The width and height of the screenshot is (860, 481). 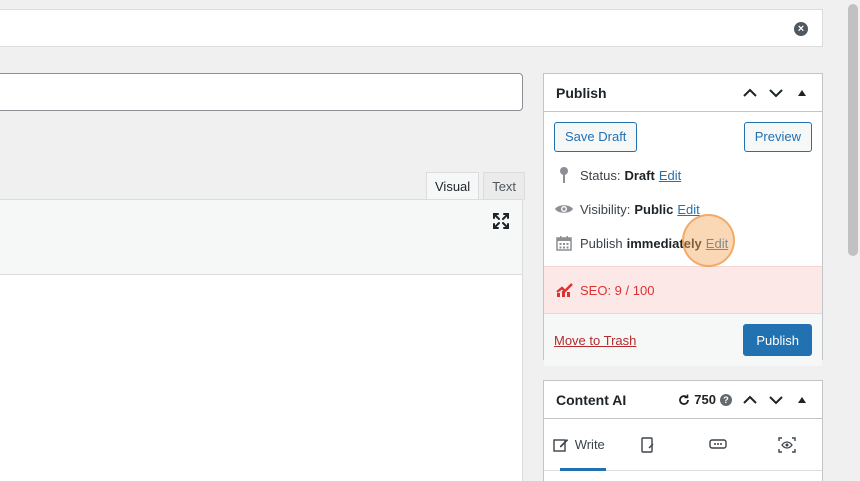 I want to click on eye-scan-icon, so click(x=787, y=444).